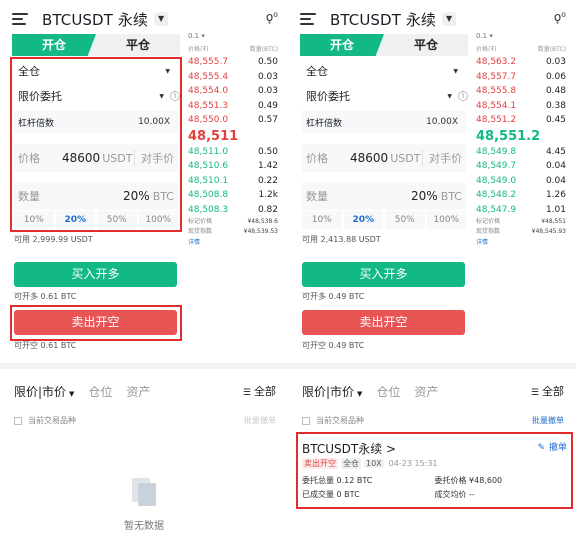  What do you see at coordinates (144, 526) in the screenshot?
I see `empty-state-text: 暂无数据` at bounding box center [144, 526].